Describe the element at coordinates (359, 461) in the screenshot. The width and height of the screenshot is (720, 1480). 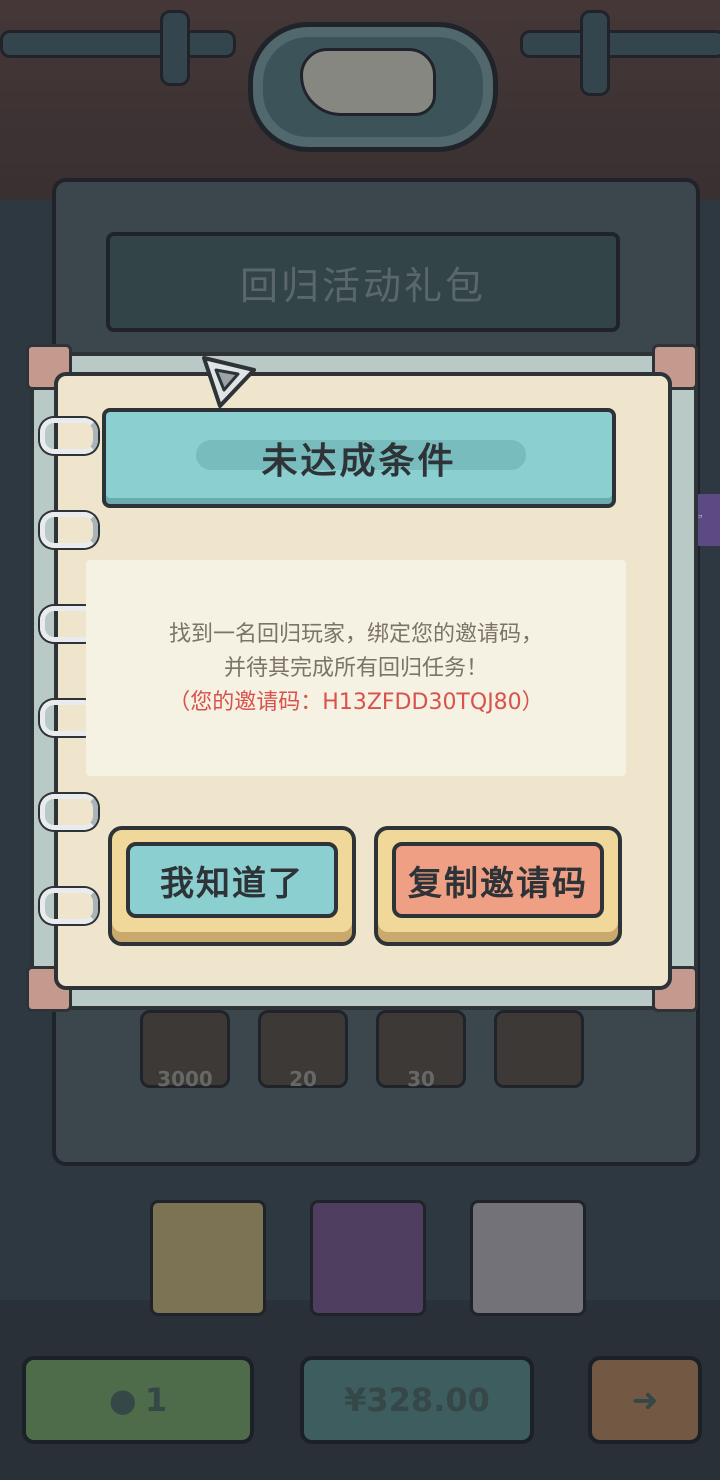
I see `dialog-title: 未达成条件` at that location.